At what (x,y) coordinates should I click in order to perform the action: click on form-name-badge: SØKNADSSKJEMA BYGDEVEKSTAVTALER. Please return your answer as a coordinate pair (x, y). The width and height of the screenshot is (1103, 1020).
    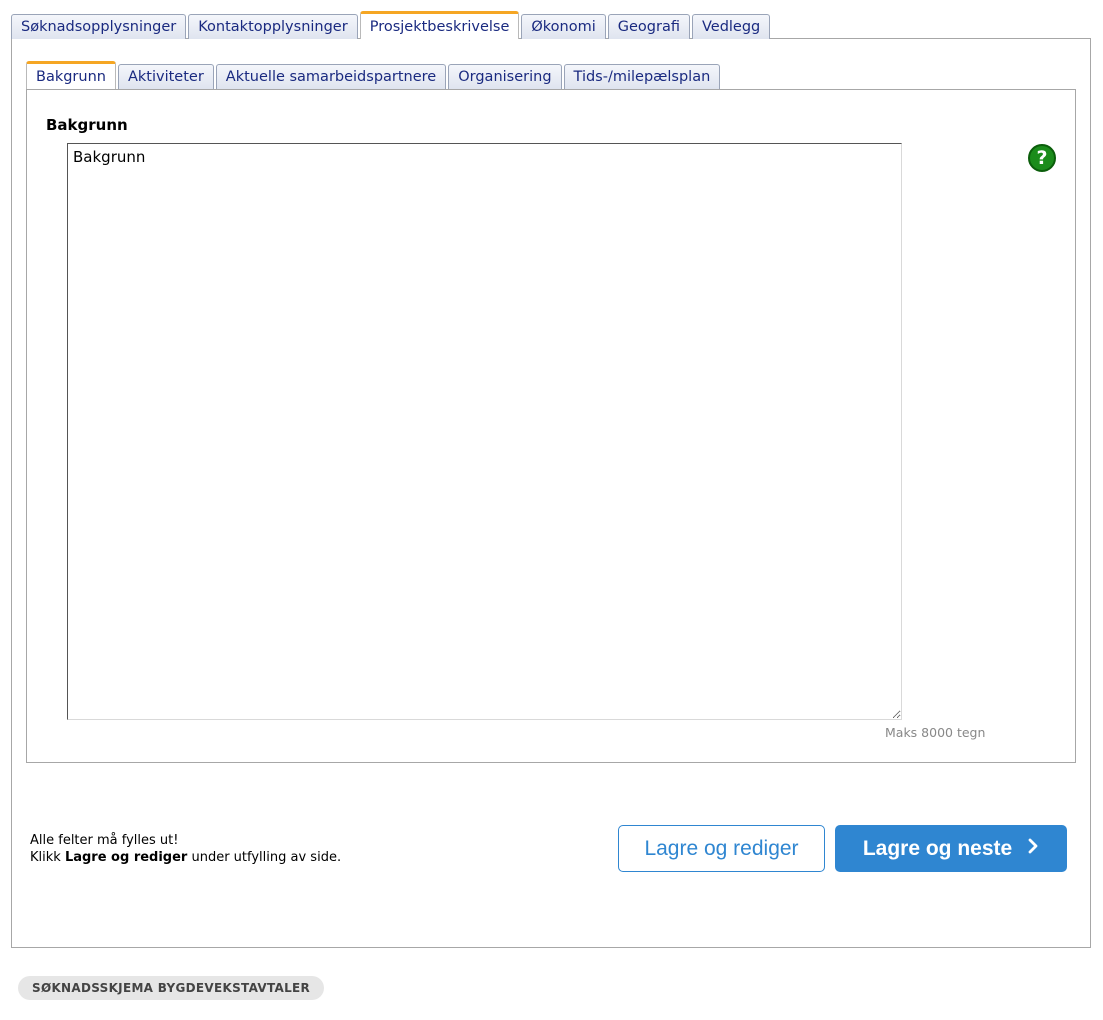
    Looking at the image, I should click on (171, 988).